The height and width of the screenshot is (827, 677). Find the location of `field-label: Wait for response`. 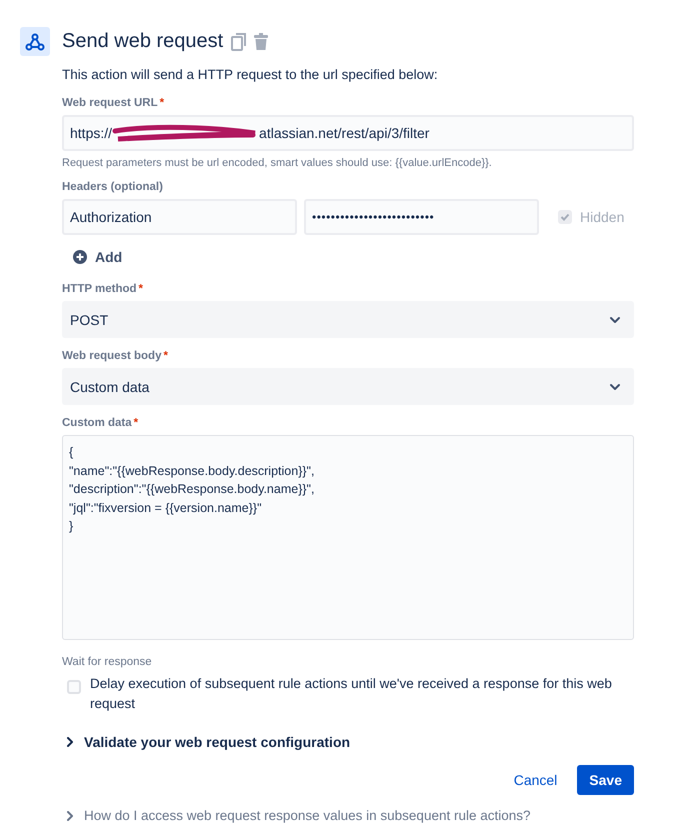

field-label: Wait for response is located at coordinates (107, 662).